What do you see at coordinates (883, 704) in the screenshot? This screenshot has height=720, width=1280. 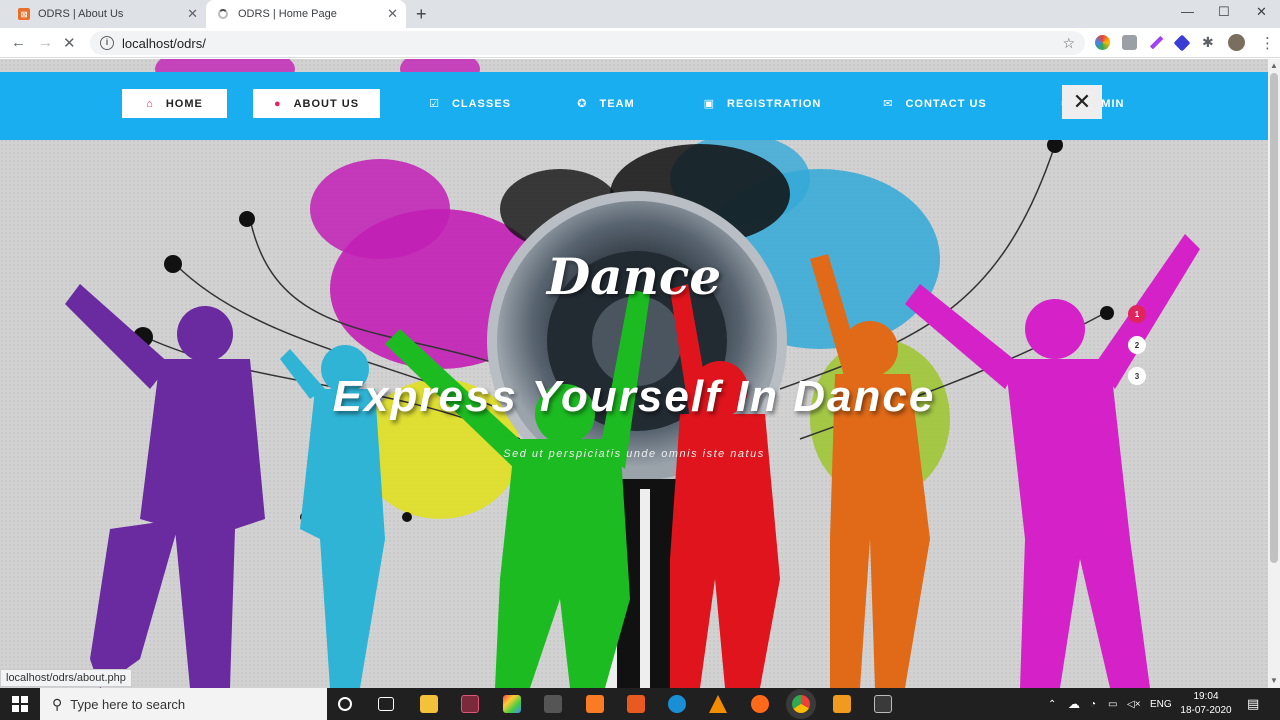 I see `windows-app-icon` at bounding box center [883, 704].